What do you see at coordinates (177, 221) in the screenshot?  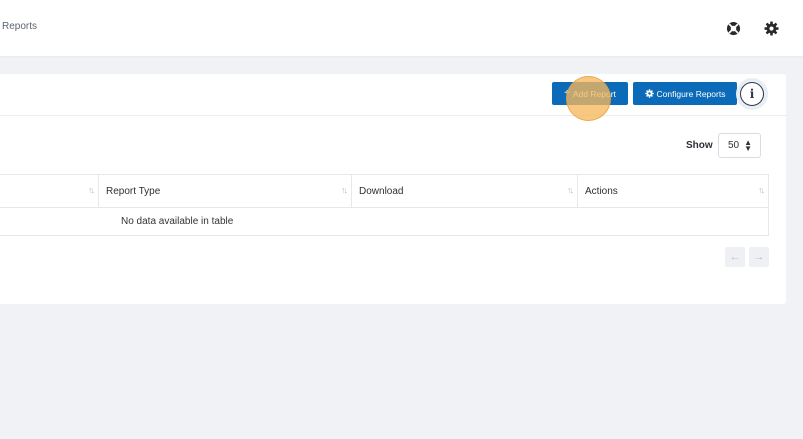 I see `empty-table-message: No data available in table` at bounding box center [177, 221].